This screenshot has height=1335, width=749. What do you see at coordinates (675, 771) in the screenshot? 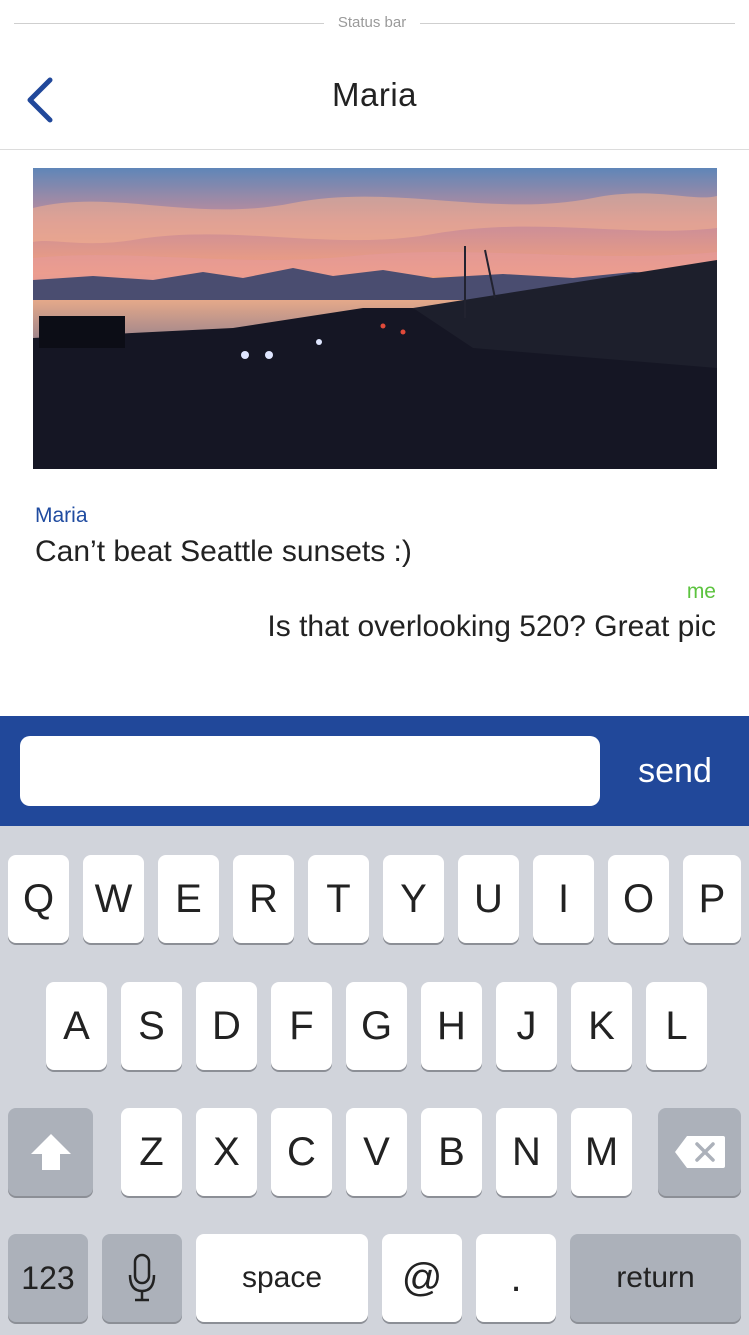
I see `send-button: send` at bounding box center [675, 771].